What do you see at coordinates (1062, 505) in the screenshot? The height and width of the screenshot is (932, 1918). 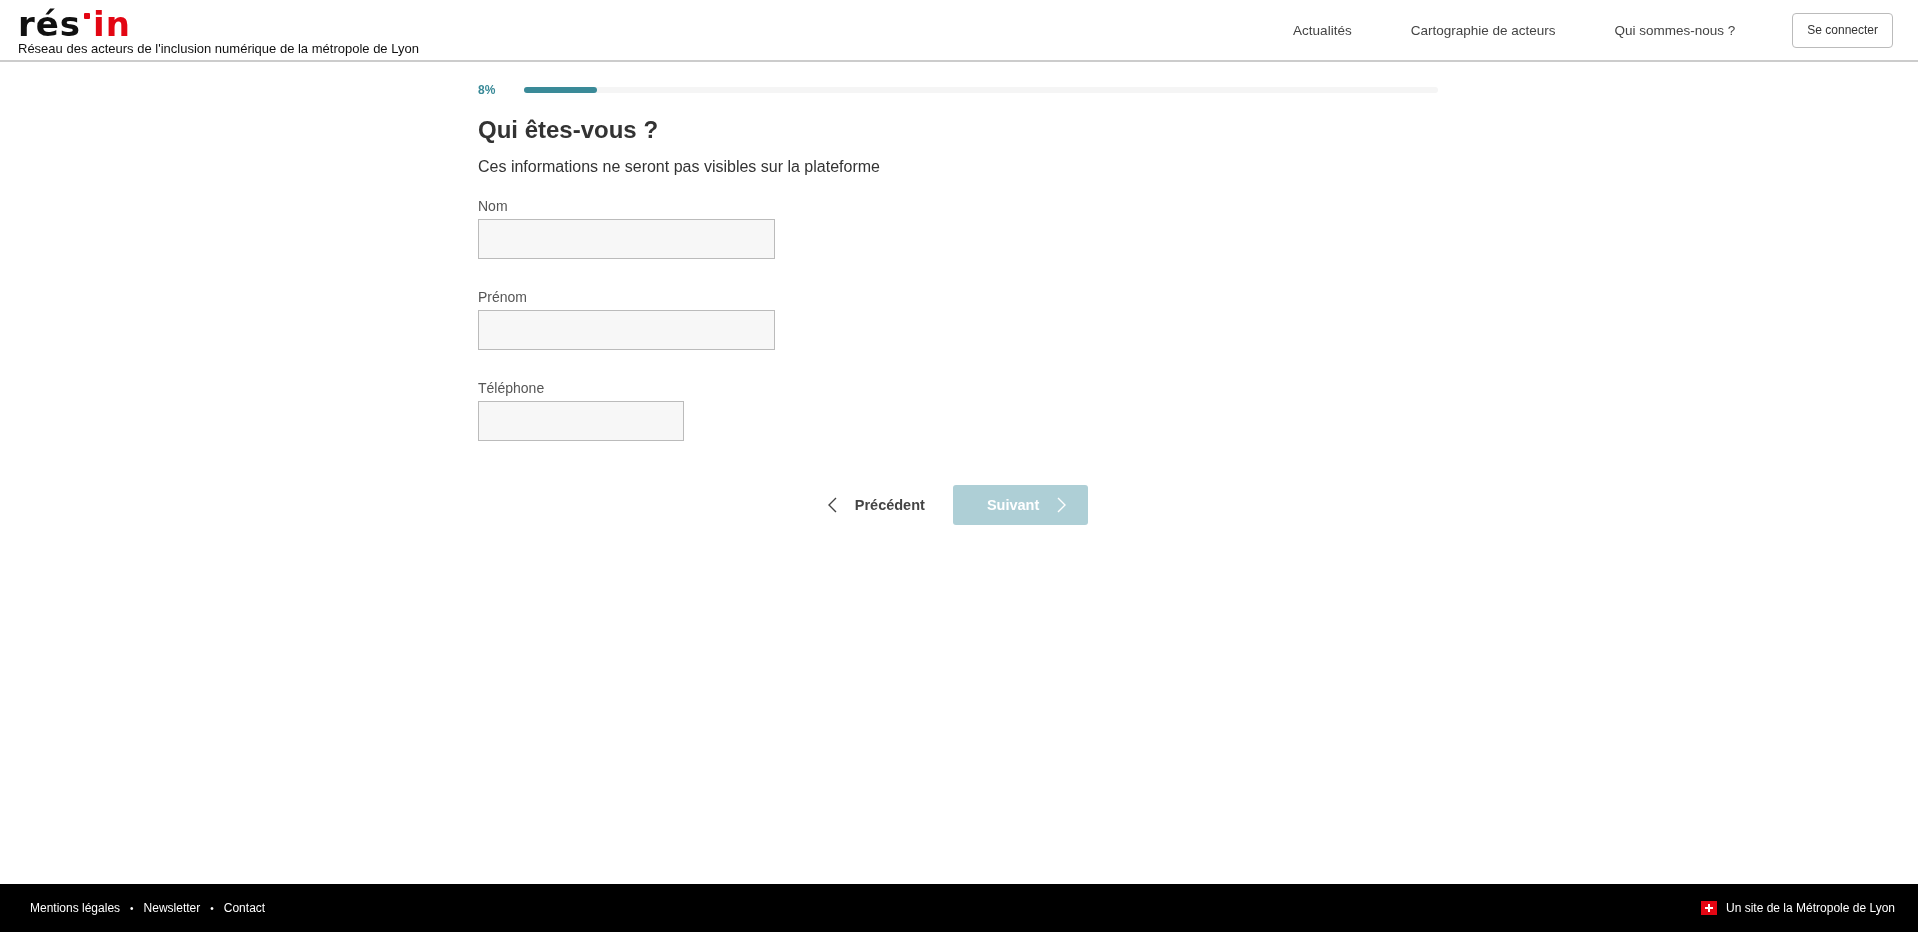 I see `chevron-right-icon` at bounding box center [1062, 505].